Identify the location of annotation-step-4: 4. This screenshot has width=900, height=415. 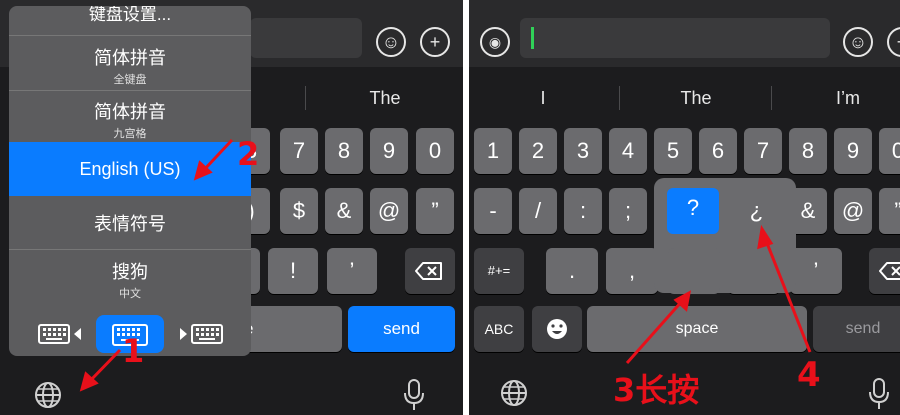
(809, 375).